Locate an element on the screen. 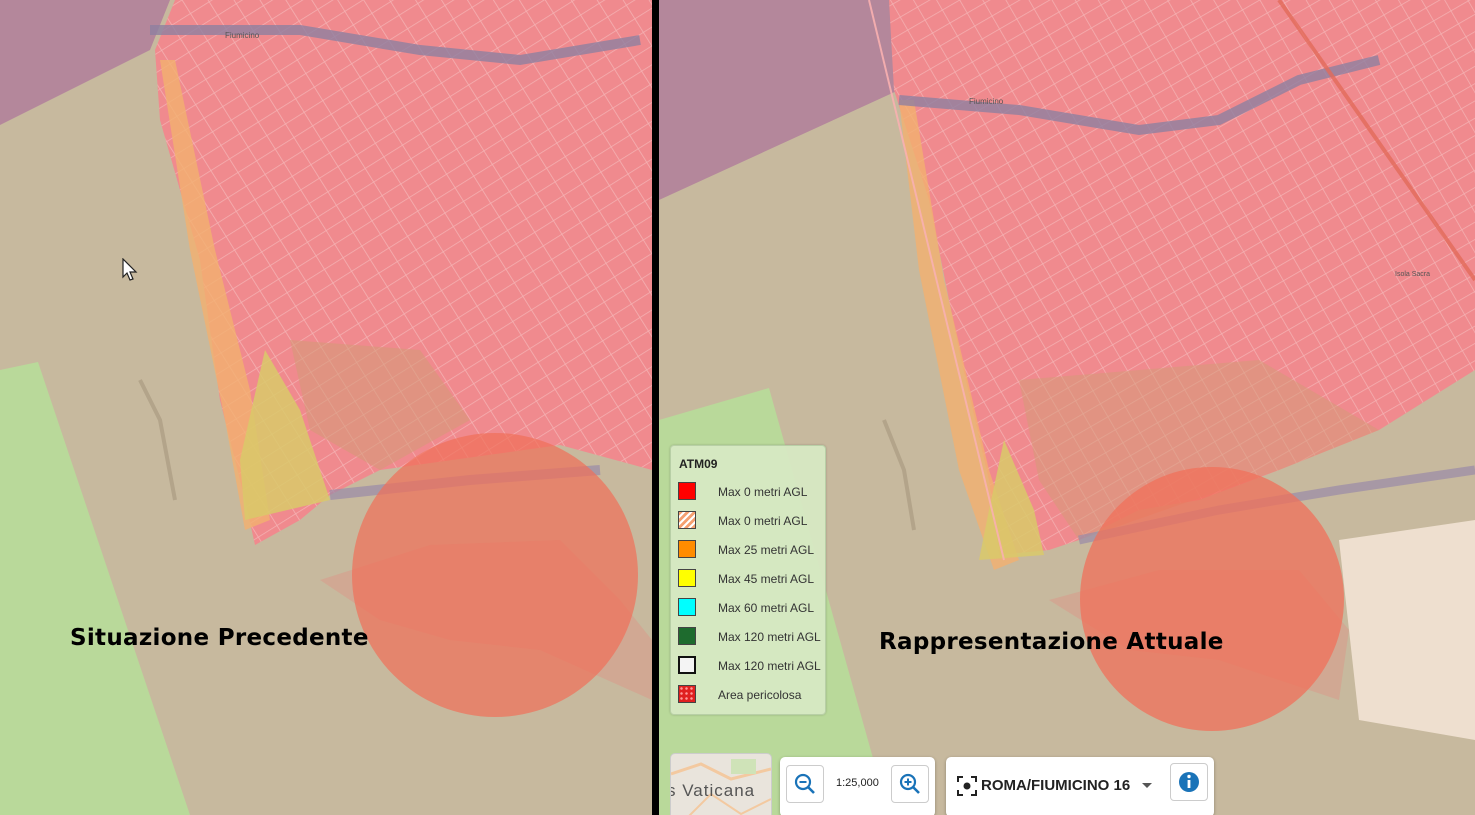 The height and width of the screenshot is (815, 1475). caption-current: Rappresentazione Attuale is located at coordinates (1051, 642).